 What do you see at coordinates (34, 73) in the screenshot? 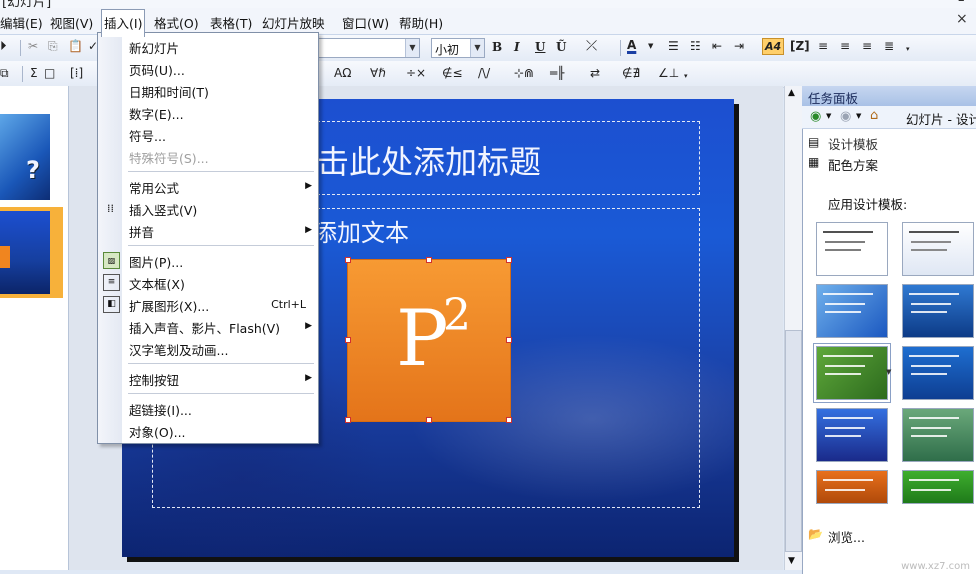
I see `sum-button: Σ` at bounding box center [34, 73].